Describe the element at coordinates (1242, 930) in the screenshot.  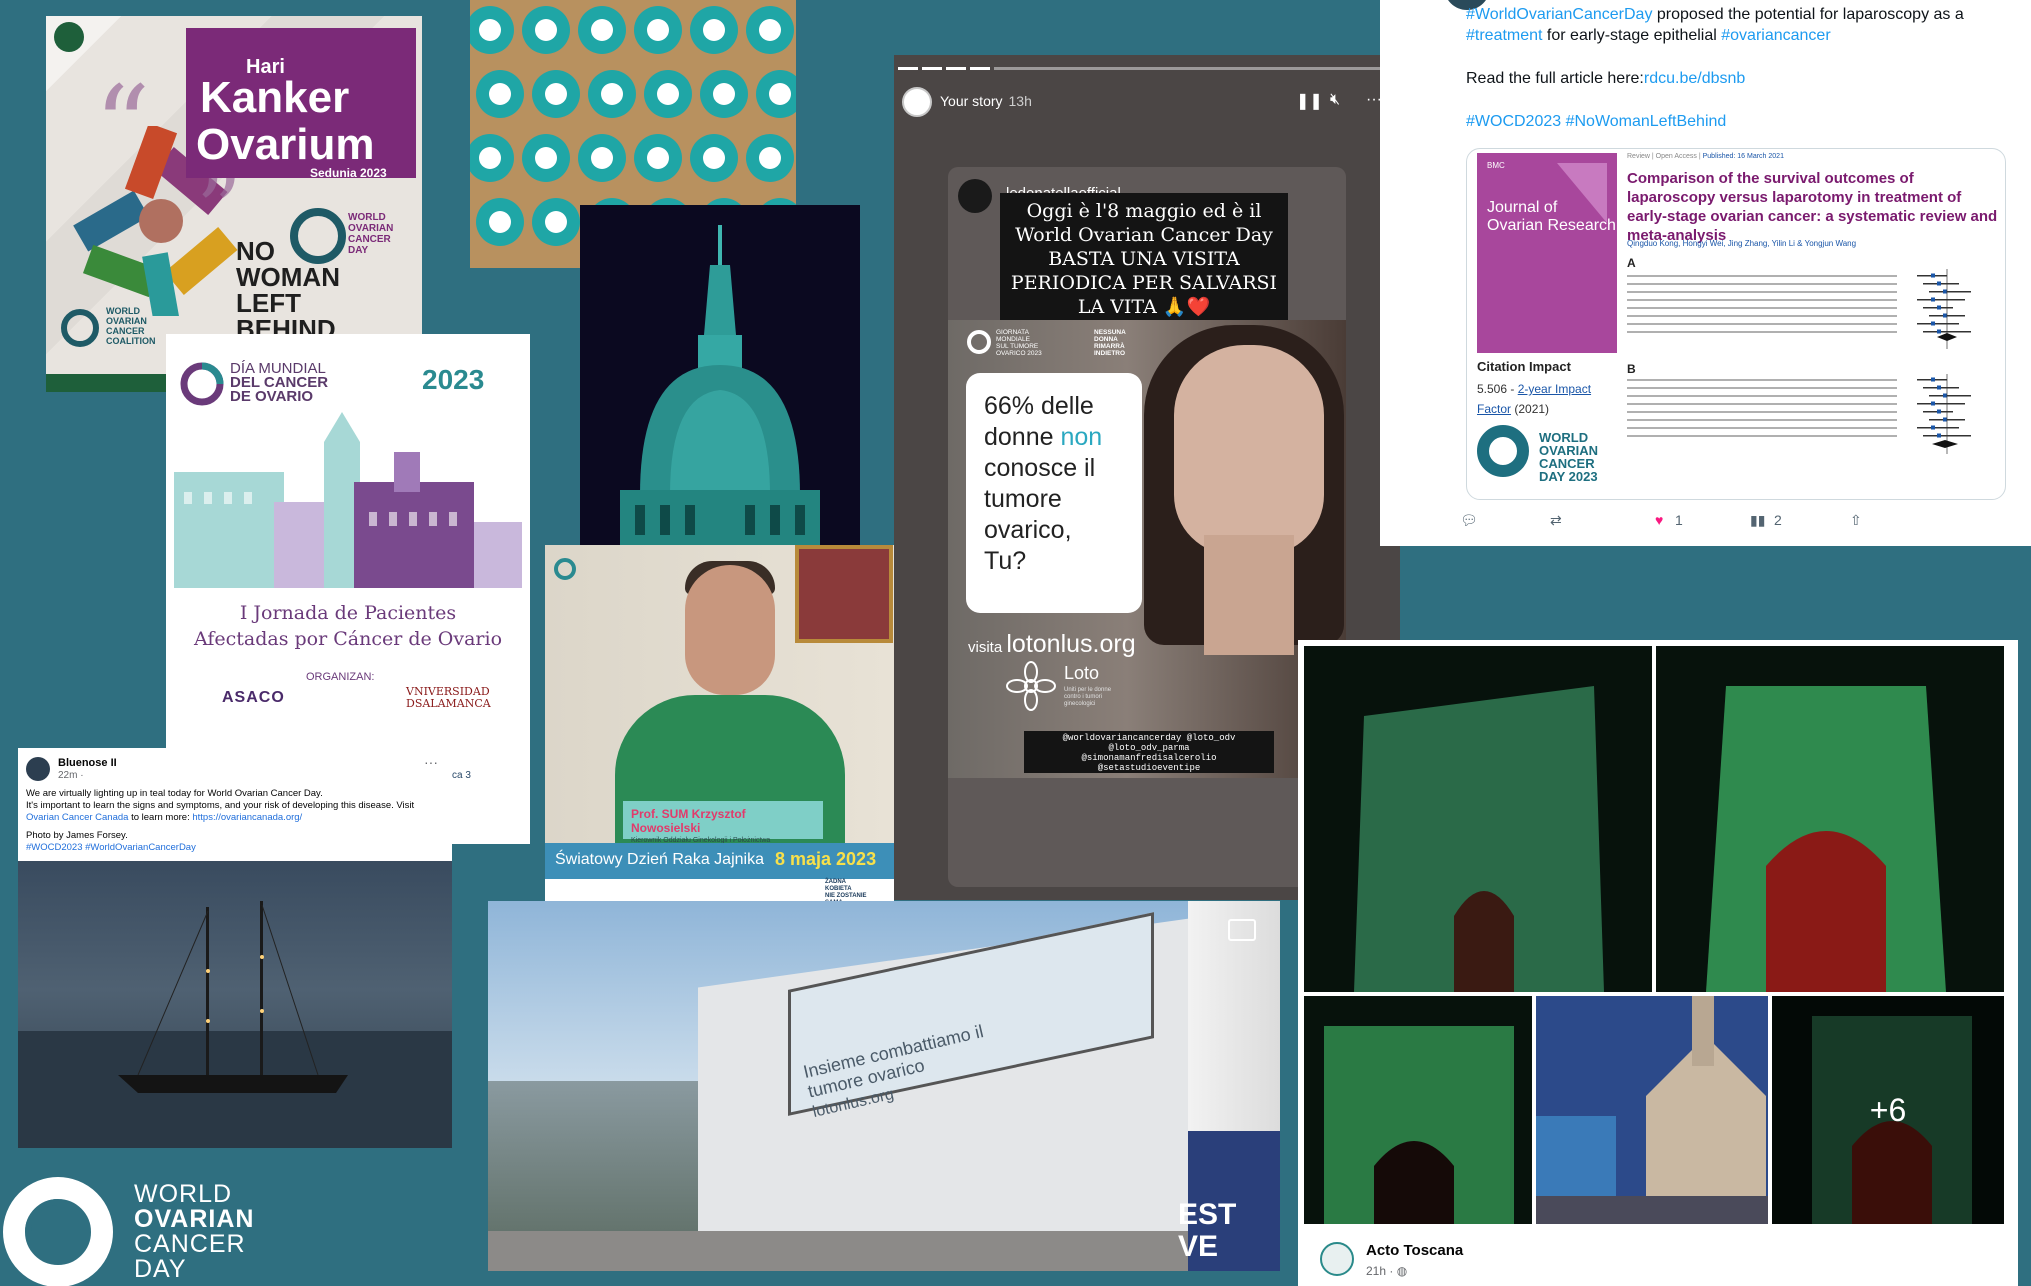
I see `gallery-icon` at that location.